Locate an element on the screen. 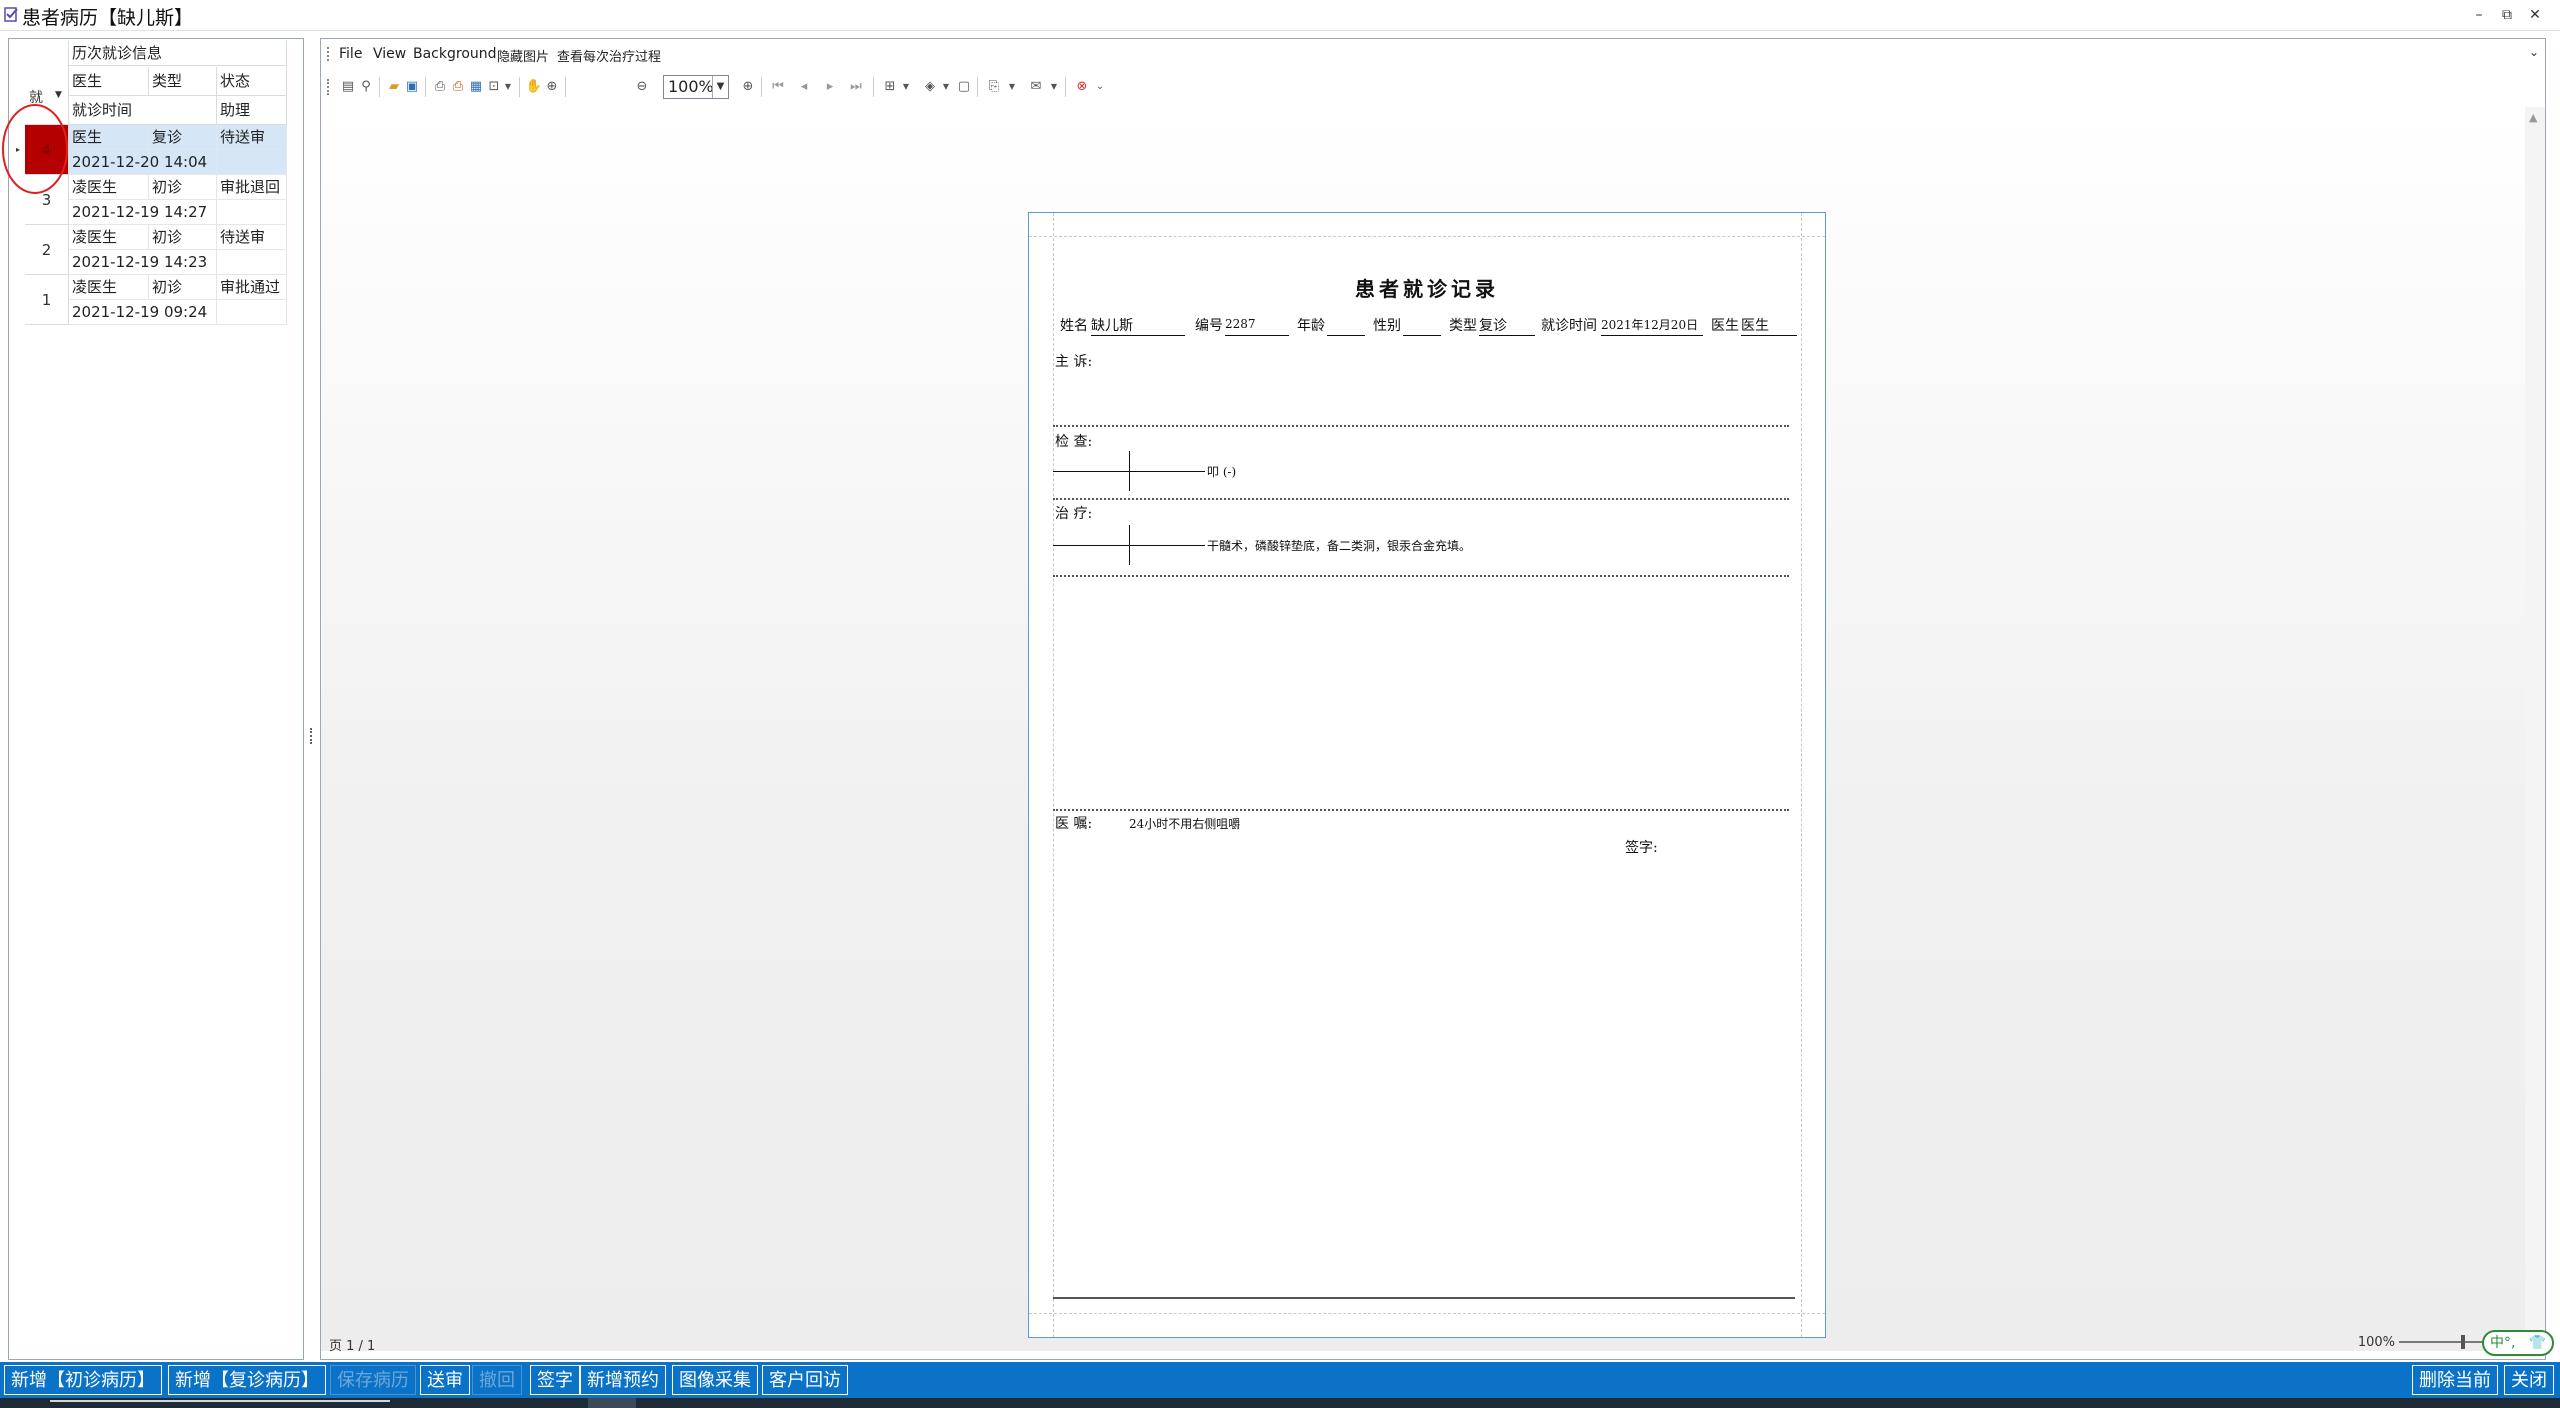  sort-down-icon: ▼ is located at coordinates (58, 95).